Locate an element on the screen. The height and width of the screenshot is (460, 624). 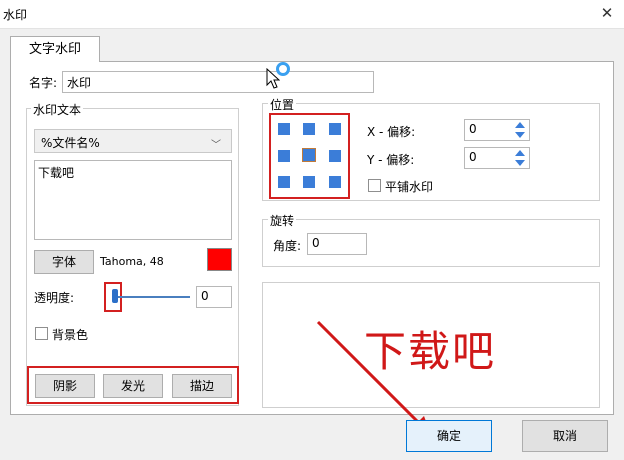
position-top-center is located at coordinates (309, 129).